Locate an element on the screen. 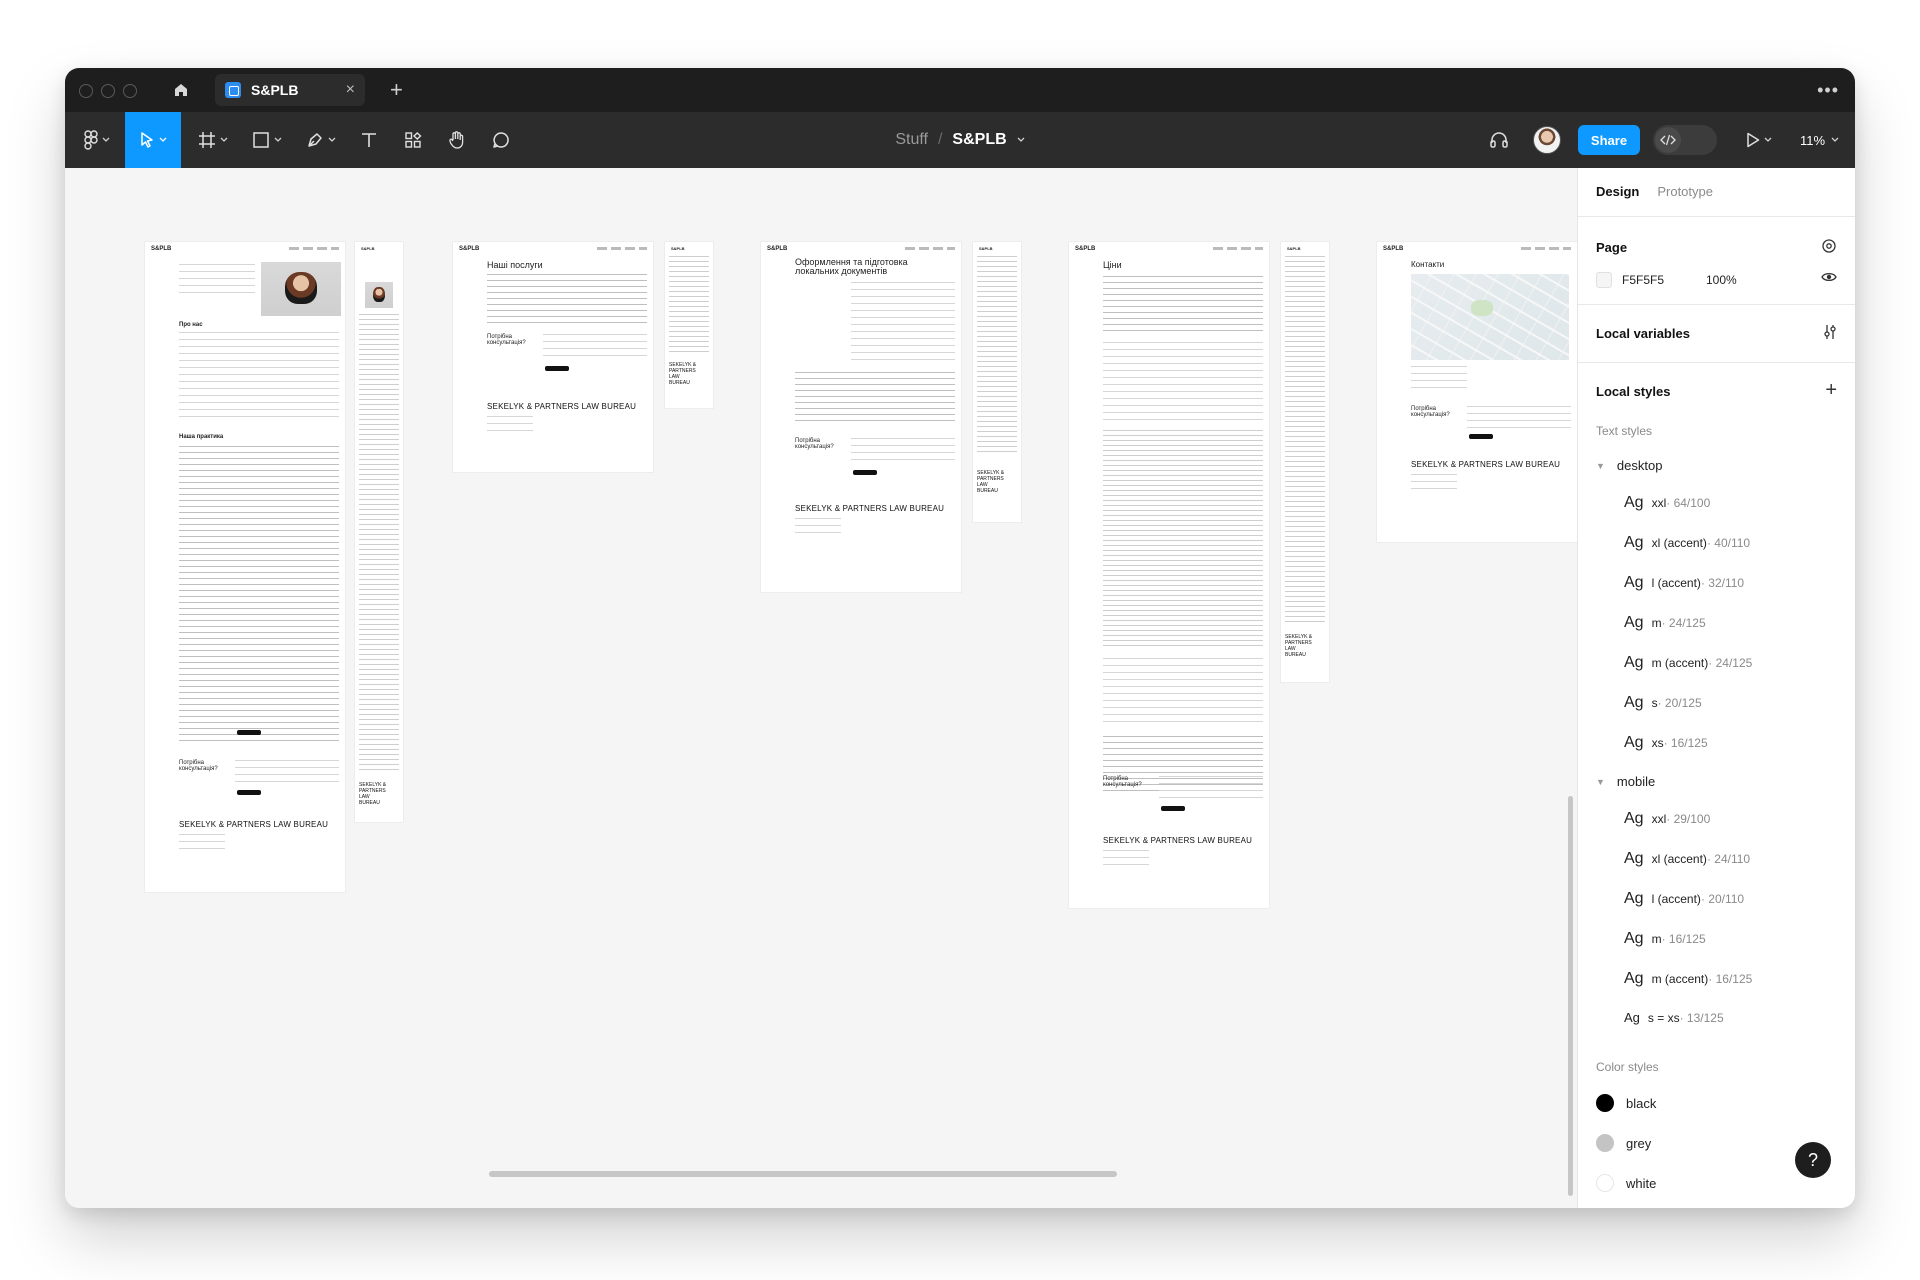 This screenshot has height=1280, width=1920. text-style-row: Ag xxl · 64/100 is located at coordinates (1667, 503).